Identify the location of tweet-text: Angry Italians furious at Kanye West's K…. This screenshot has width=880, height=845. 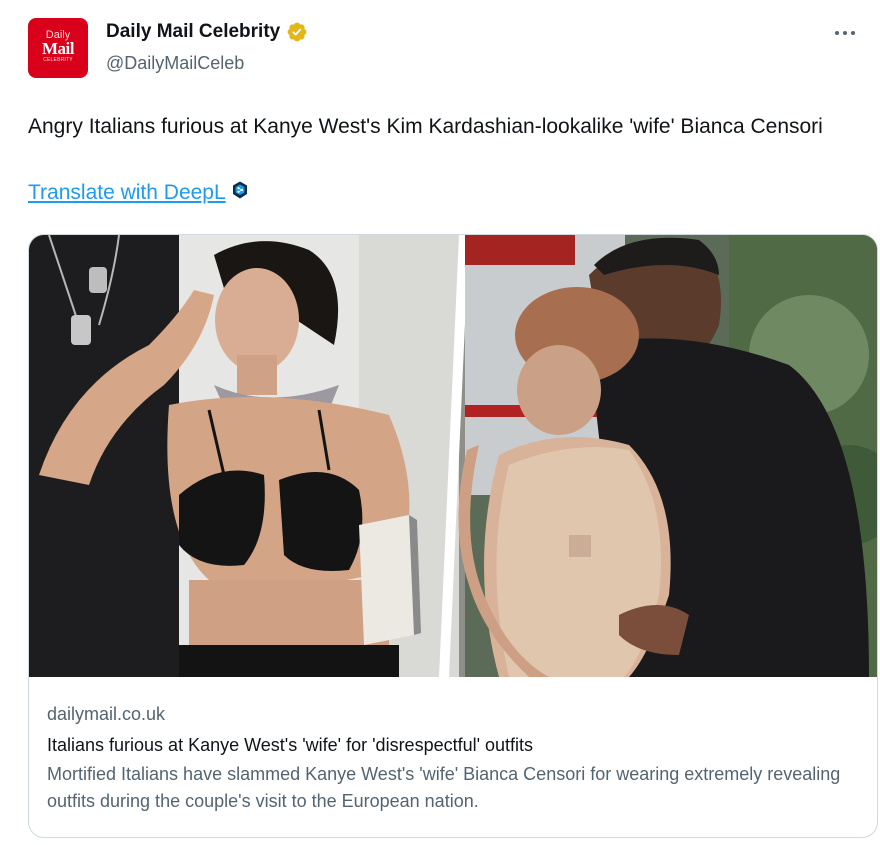
(425, 126).